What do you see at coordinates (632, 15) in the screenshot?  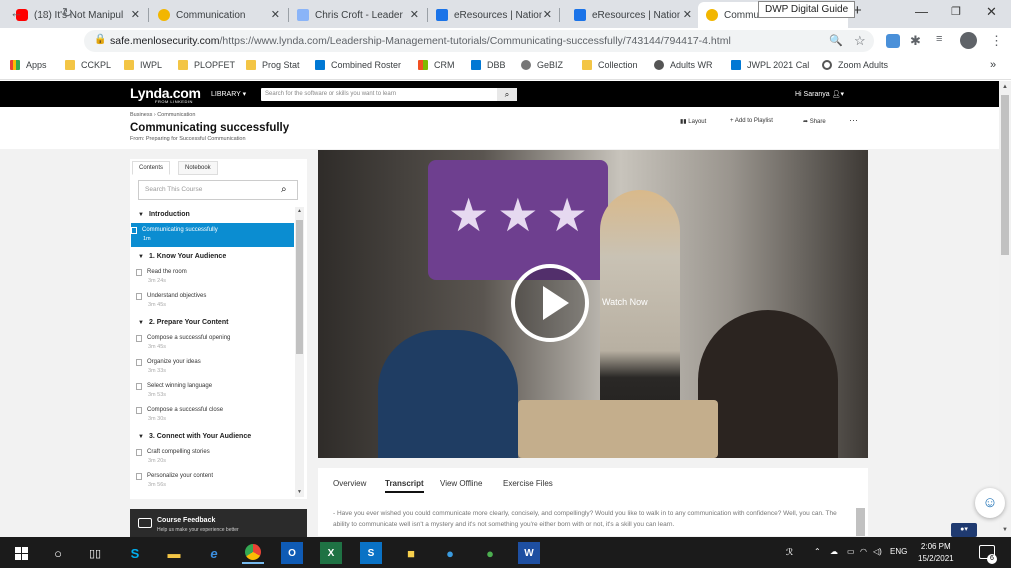 I see `tab-eresources-2: eResources | Nationa ✕` at bounding box center [632, 15].